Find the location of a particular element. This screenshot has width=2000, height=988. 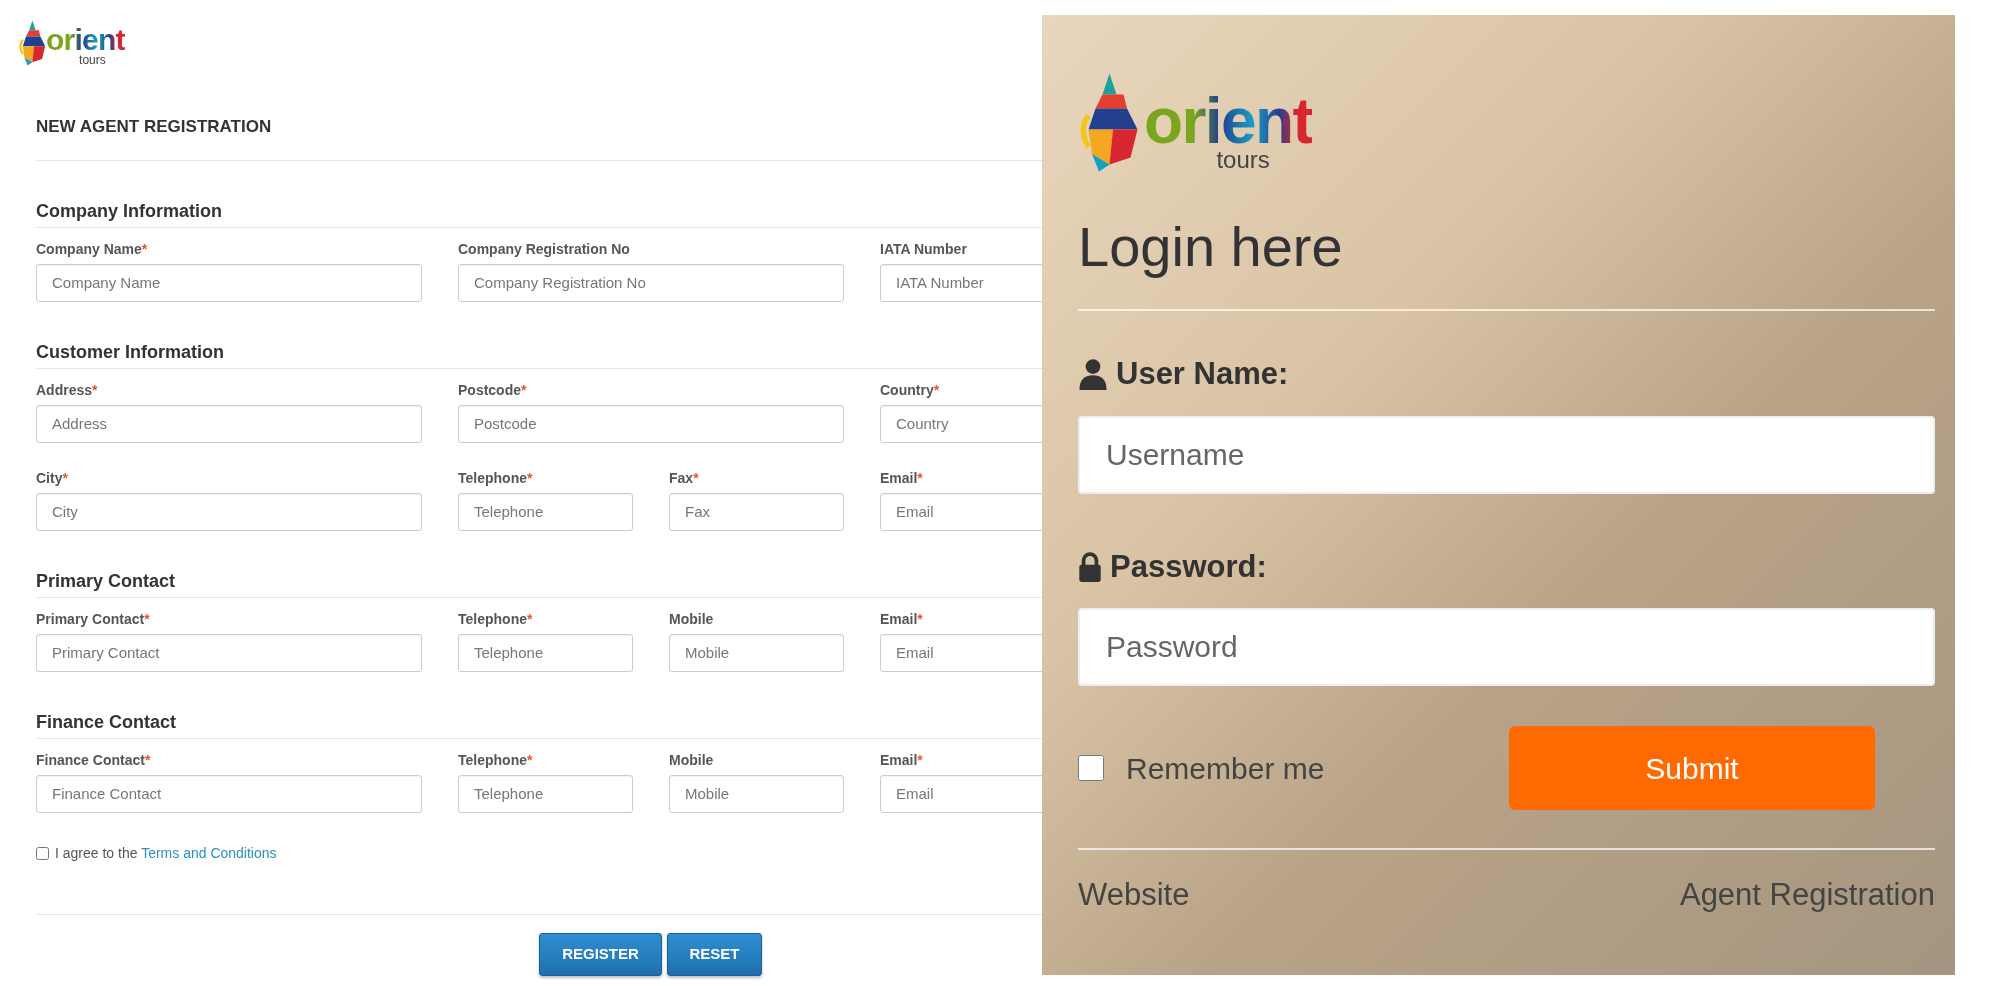

password-field: Password is located at coordinates (1506, 647).